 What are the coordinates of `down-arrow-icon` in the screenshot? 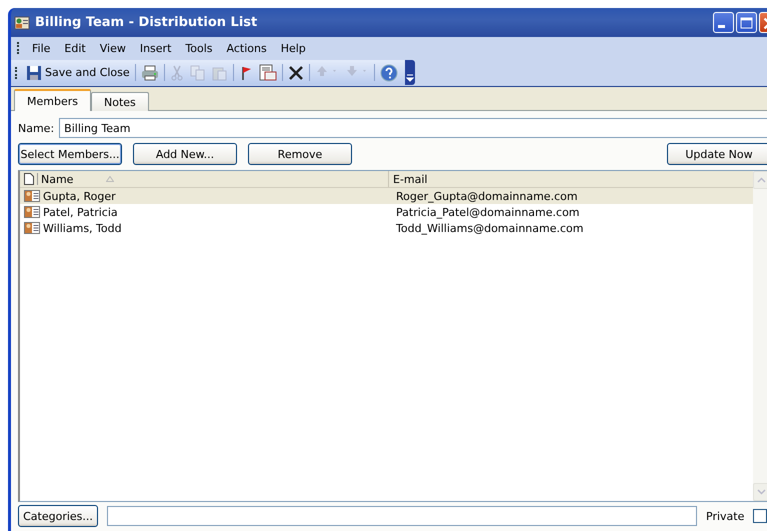 It's located at (356, 71).